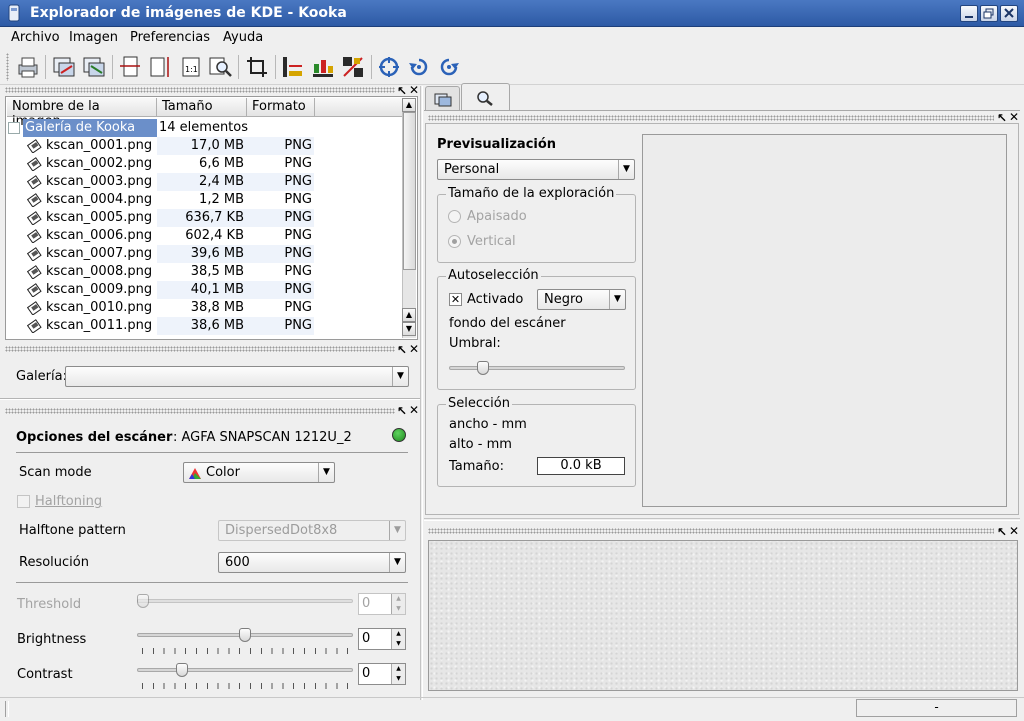  What do you see at coordinates (442, 98) in the screenshot?
I see `tab-image-viewer` at bounding box center [442, 98].